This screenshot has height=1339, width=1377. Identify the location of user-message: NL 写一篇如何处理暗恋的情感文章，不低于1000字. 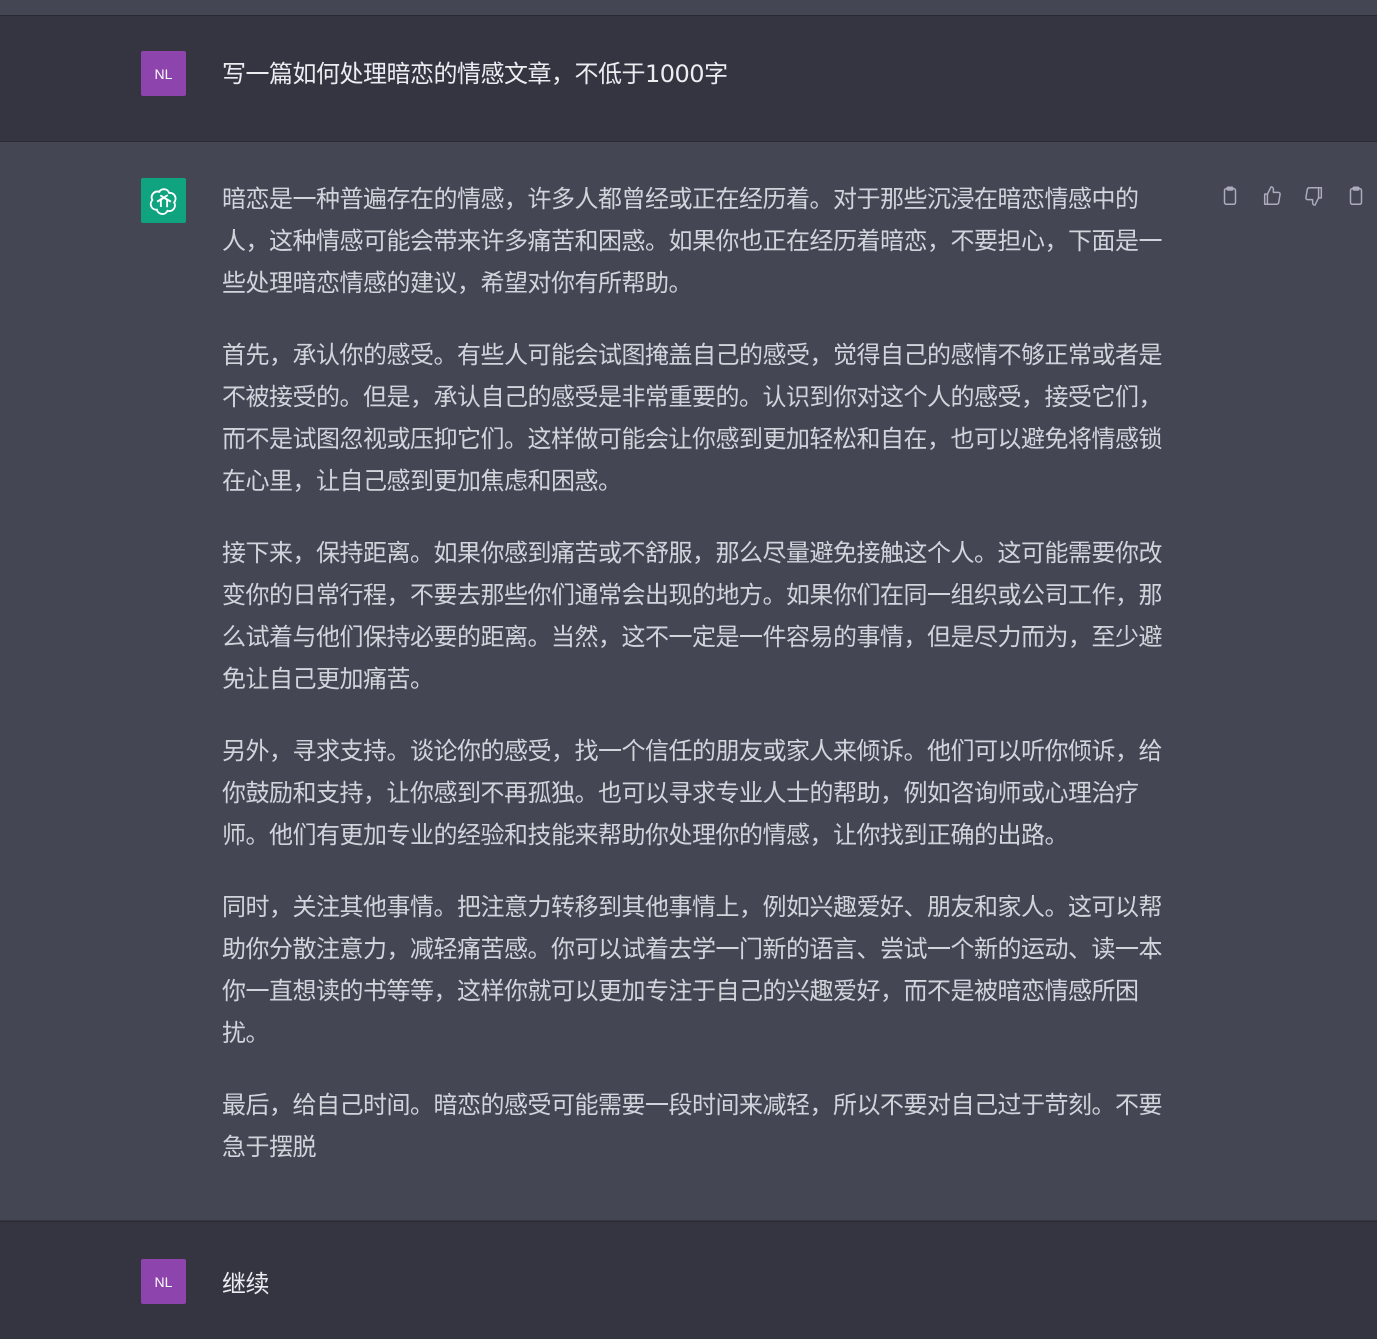
(688, 79).